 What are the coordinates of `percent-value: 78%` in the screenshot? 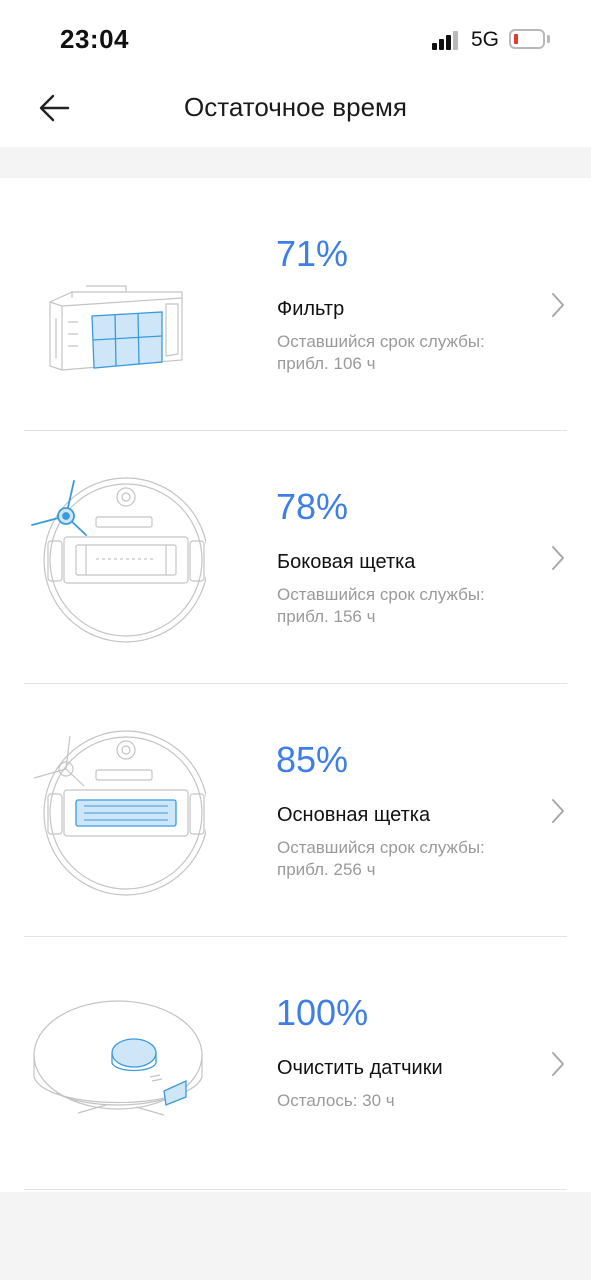 It's located at (312, 506).